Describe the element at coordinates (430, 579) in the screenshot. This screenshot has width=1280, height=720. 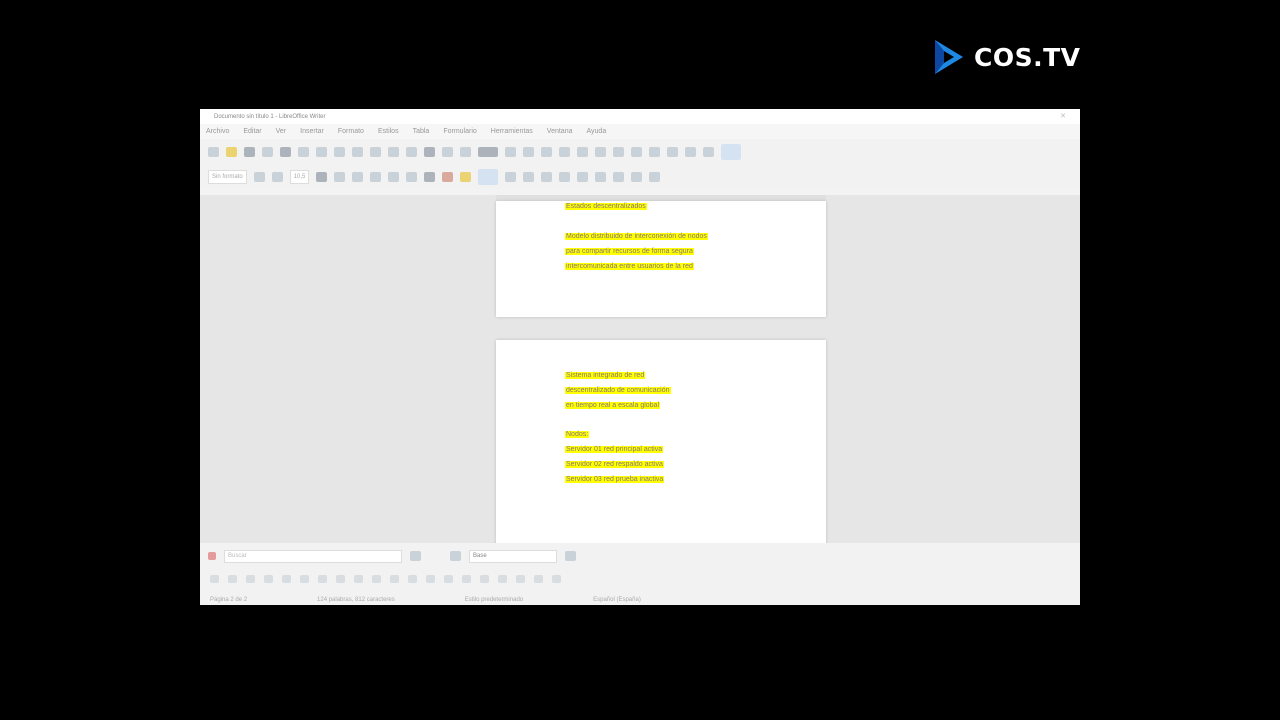
I see `stars-icon` at that location.